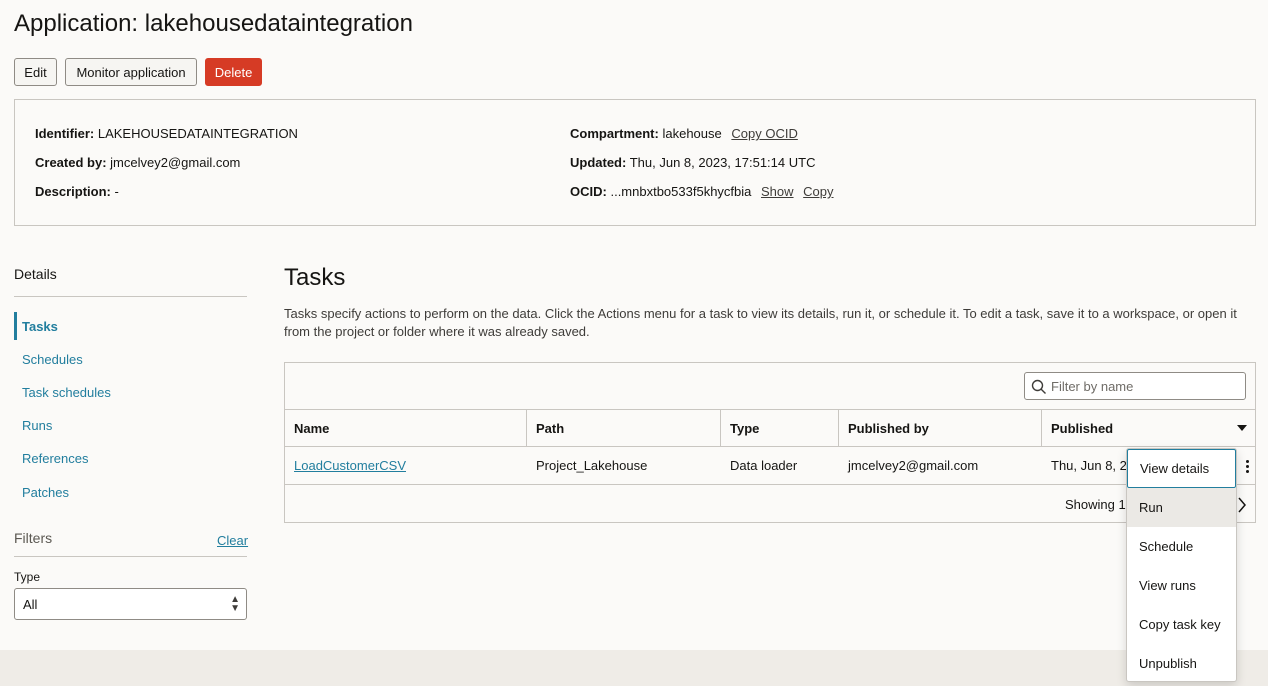 The image size is (1268, 686). Describe the element at coordinates (624, 428) in the screenshot. I see `column-header-path: Path` at that location.